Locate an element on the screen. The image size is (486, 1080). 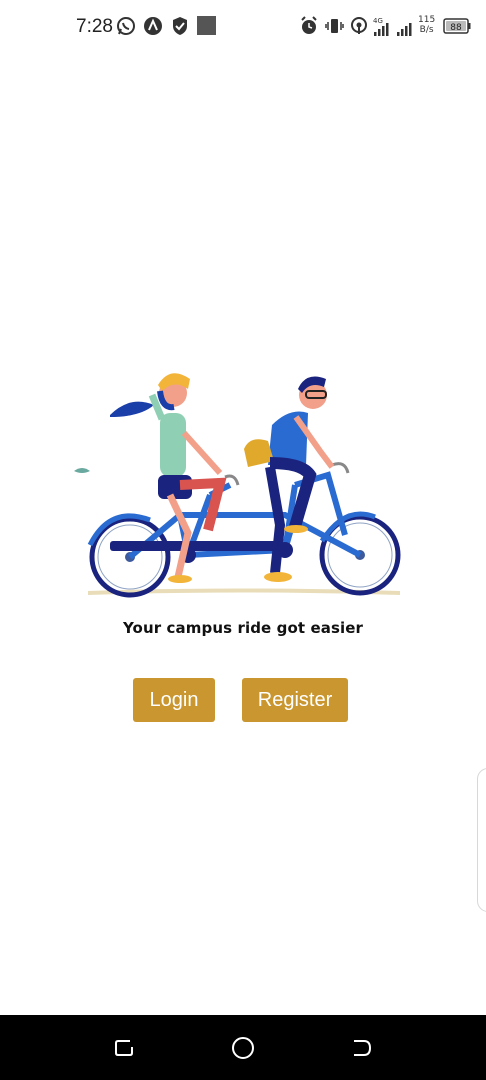
tandem-bike-illustration is located at coordinates (237, 485).